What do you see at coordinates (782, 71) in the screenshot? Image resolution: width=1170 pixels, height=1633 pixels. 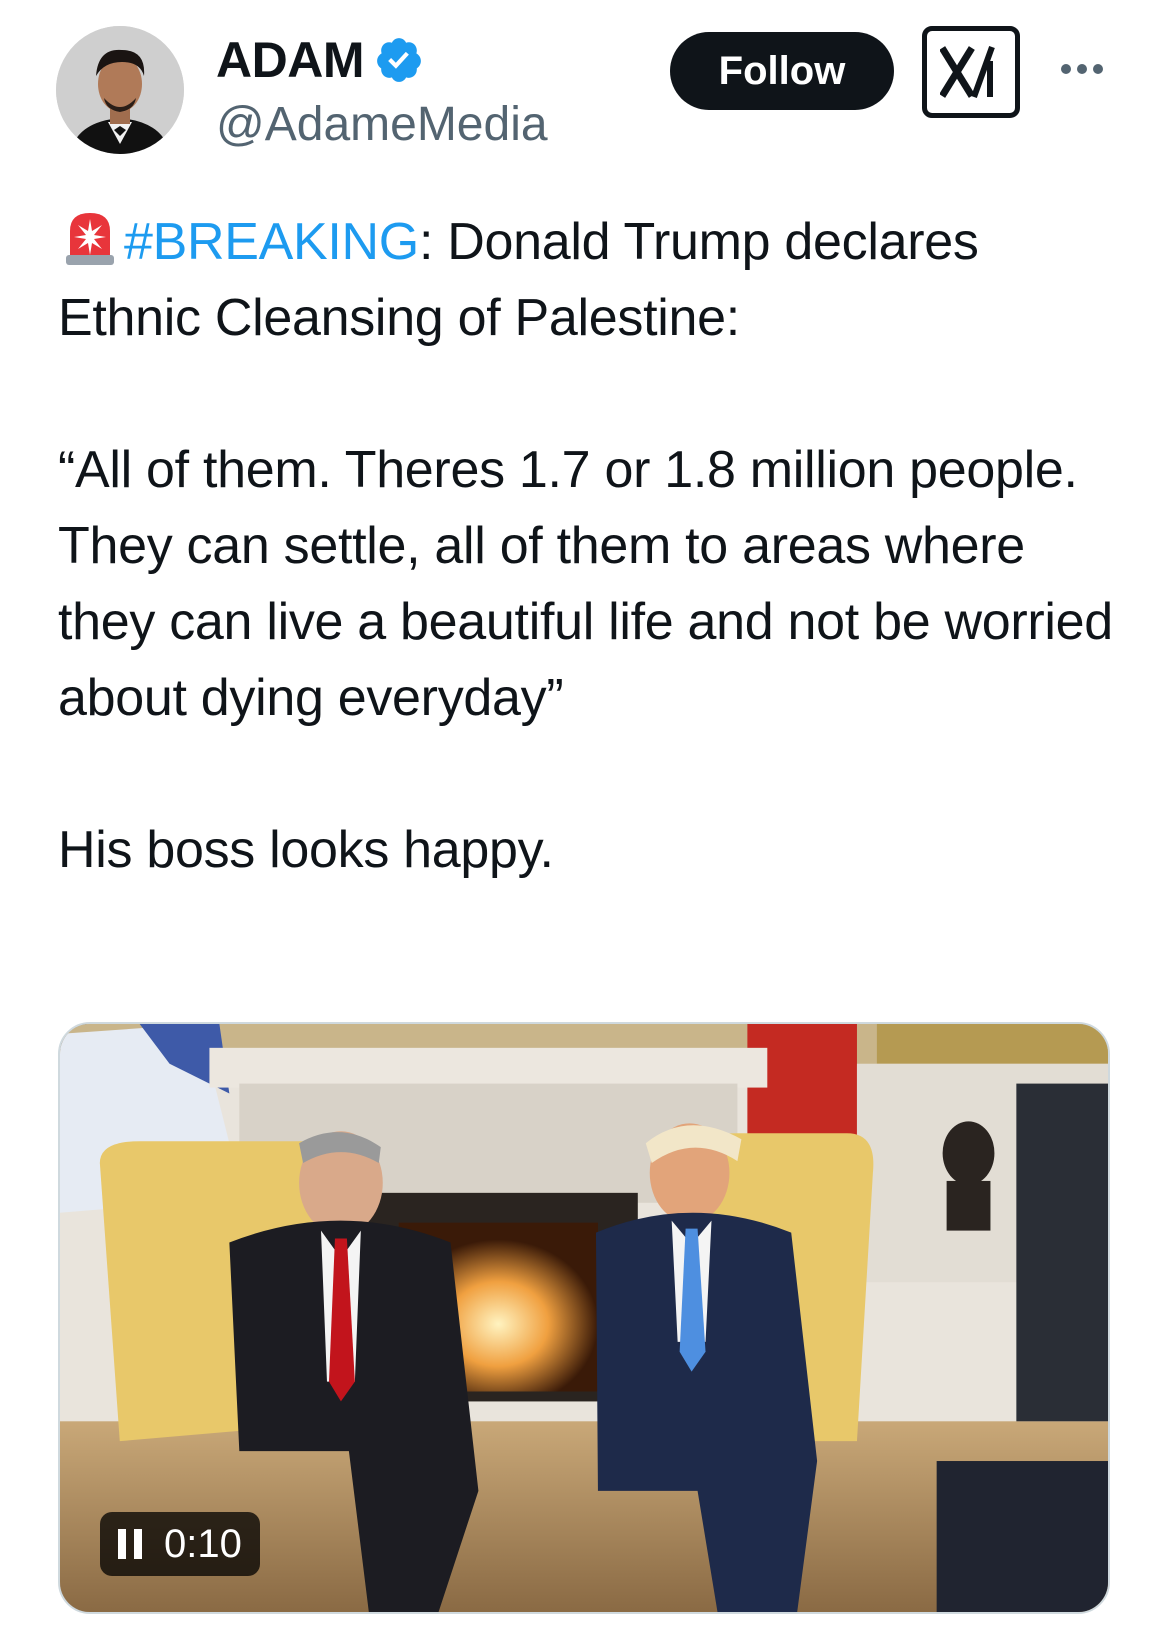 I see `follow-button: Follow` at bounding box center [782, 71].